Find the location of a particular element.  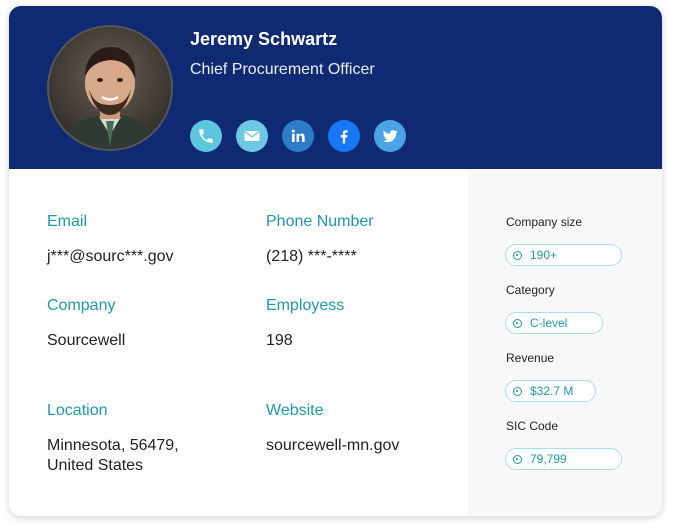

profile-title: Chief Procurement Officer is located at coordinates (282, 69).